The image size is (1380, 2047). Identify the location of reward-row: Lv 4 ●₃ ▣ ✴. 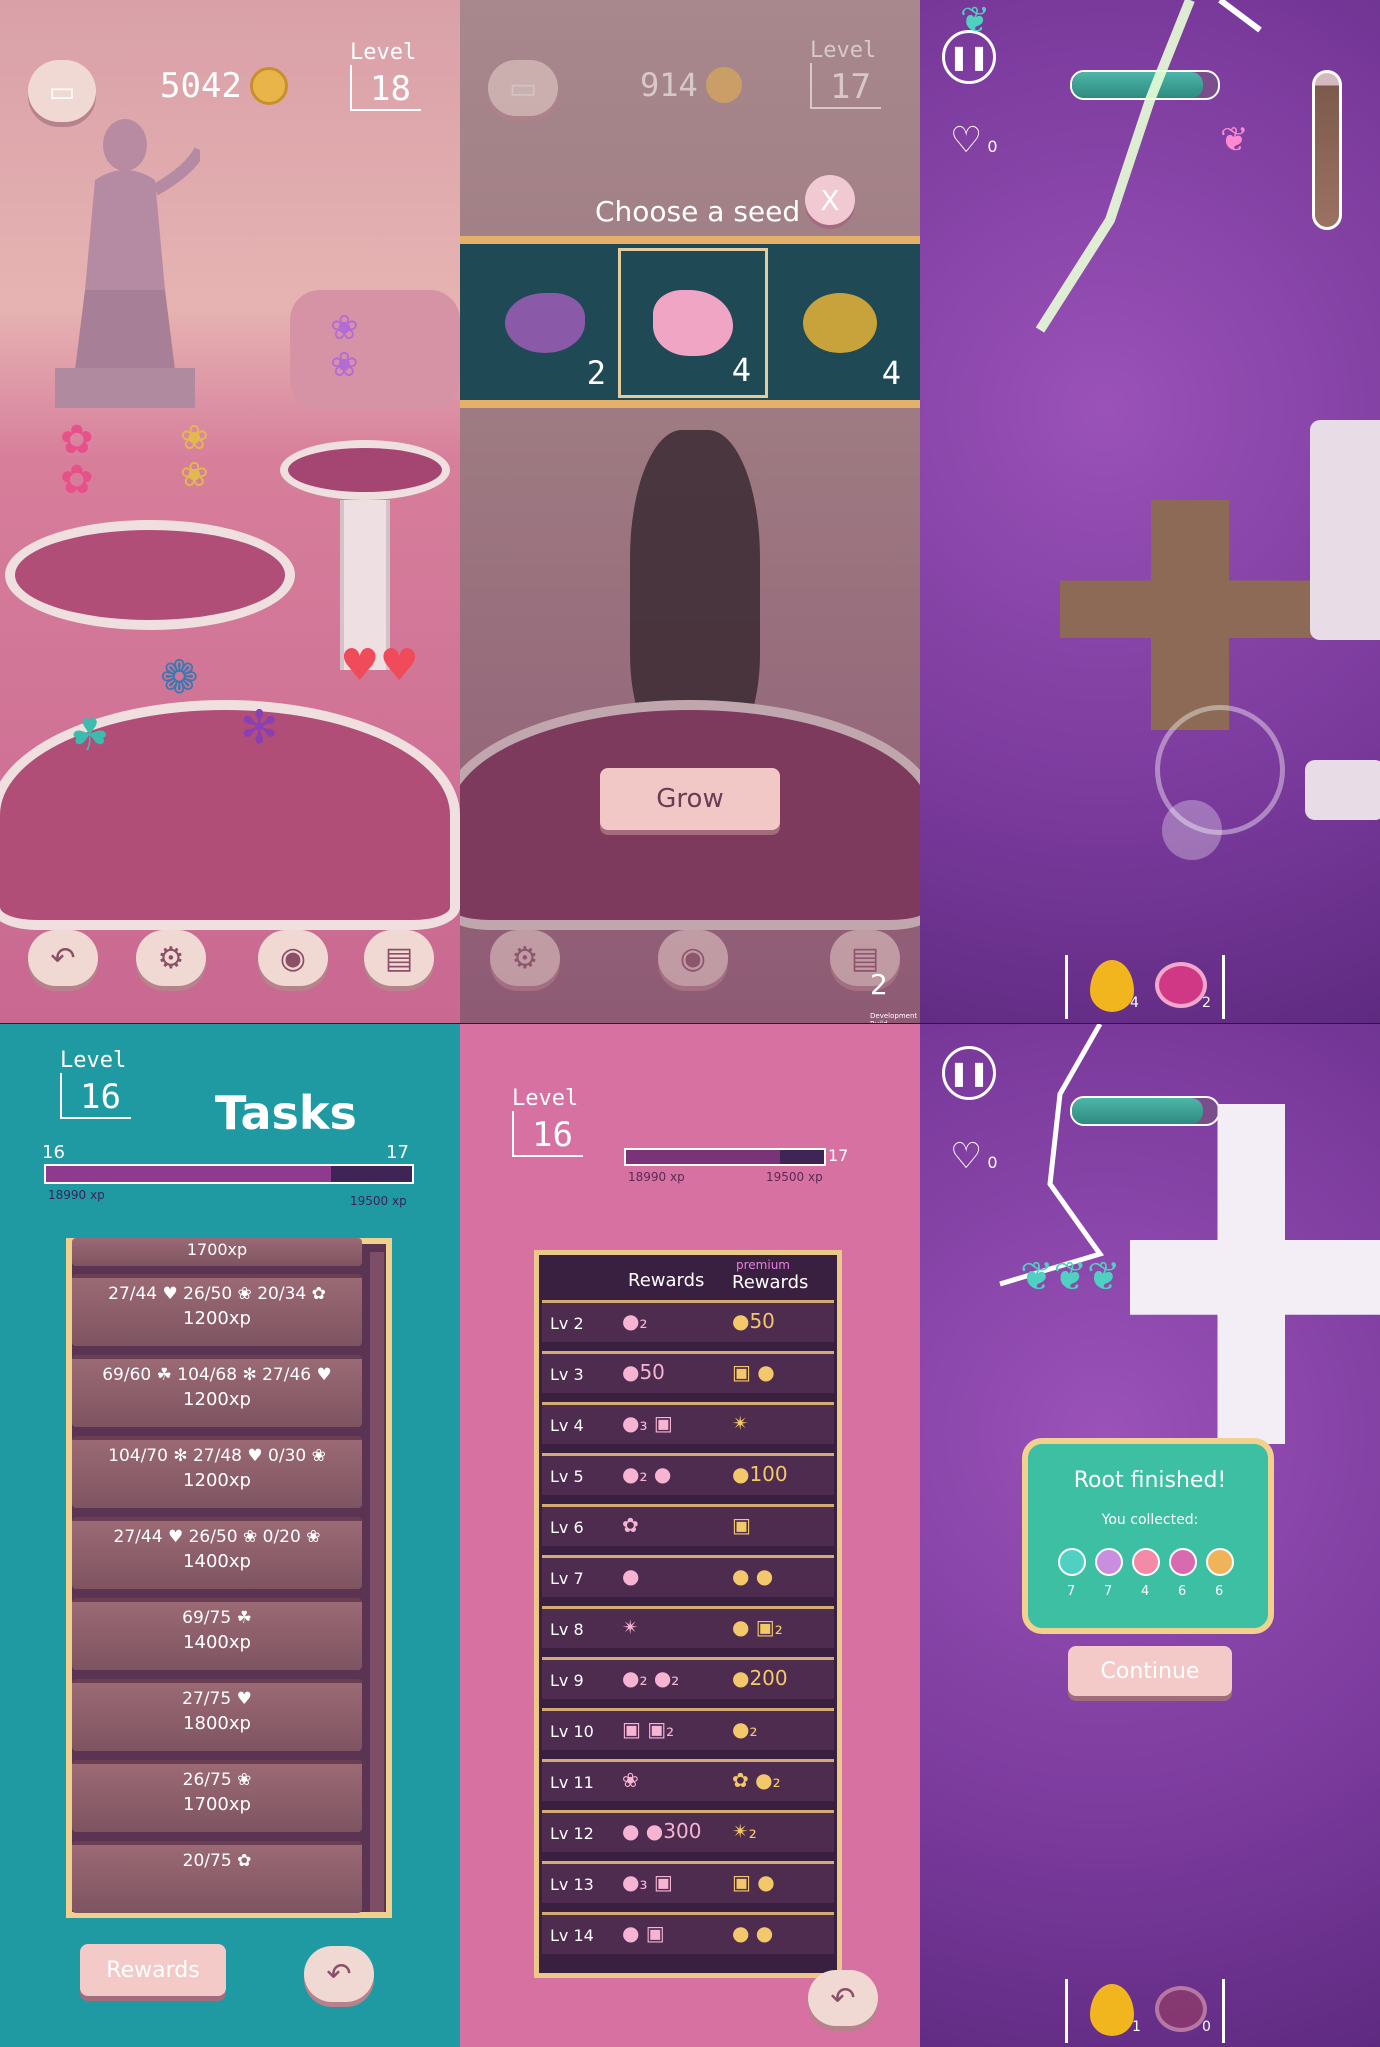
(688, 1423).